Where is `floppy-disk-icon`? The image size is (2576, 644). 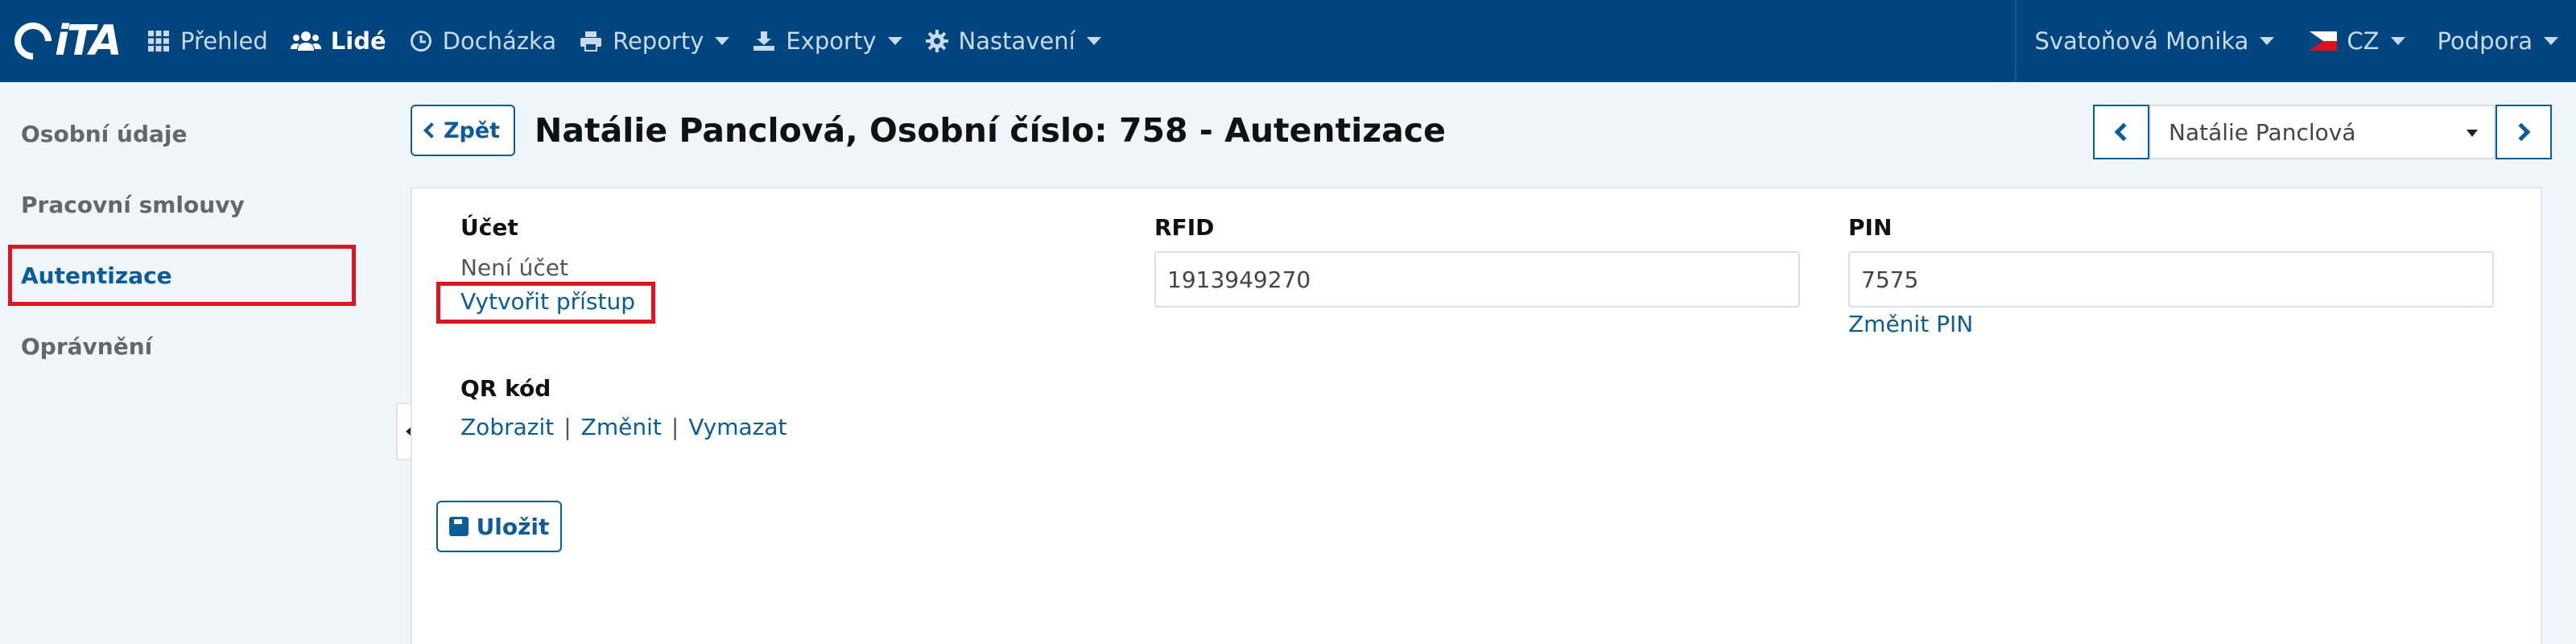
floppy-disk-icon is located at coordinates (458, 526).